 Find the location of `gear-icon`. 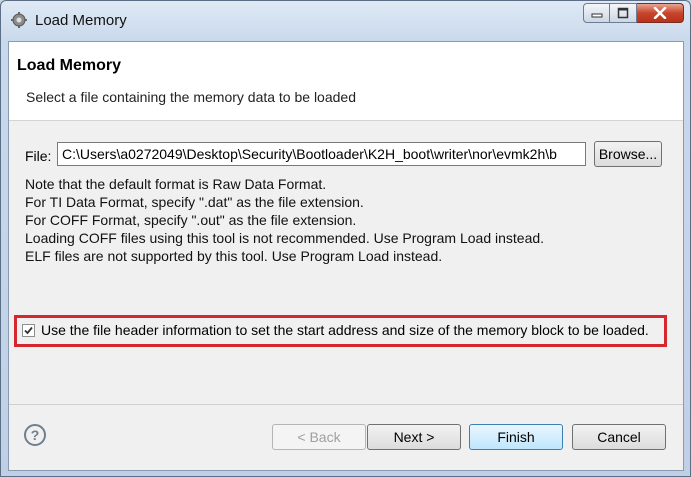

gear-icon is located at coordinates (19, 20).